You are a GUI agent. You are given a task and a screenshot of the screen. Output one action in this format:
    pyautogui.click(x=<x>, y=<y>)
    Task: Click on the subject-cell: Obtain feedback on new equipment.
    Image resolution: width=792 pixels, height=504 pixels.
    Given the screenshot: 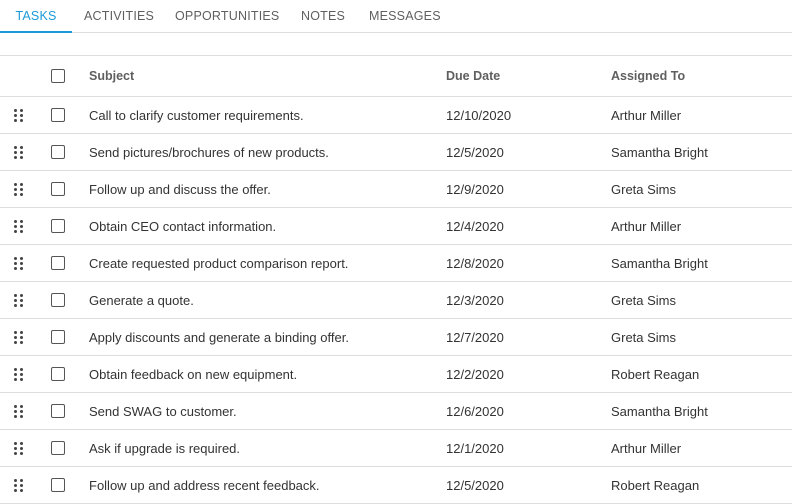 What is the action you would take?
    pyautogui.click(x=193, y=374)
    